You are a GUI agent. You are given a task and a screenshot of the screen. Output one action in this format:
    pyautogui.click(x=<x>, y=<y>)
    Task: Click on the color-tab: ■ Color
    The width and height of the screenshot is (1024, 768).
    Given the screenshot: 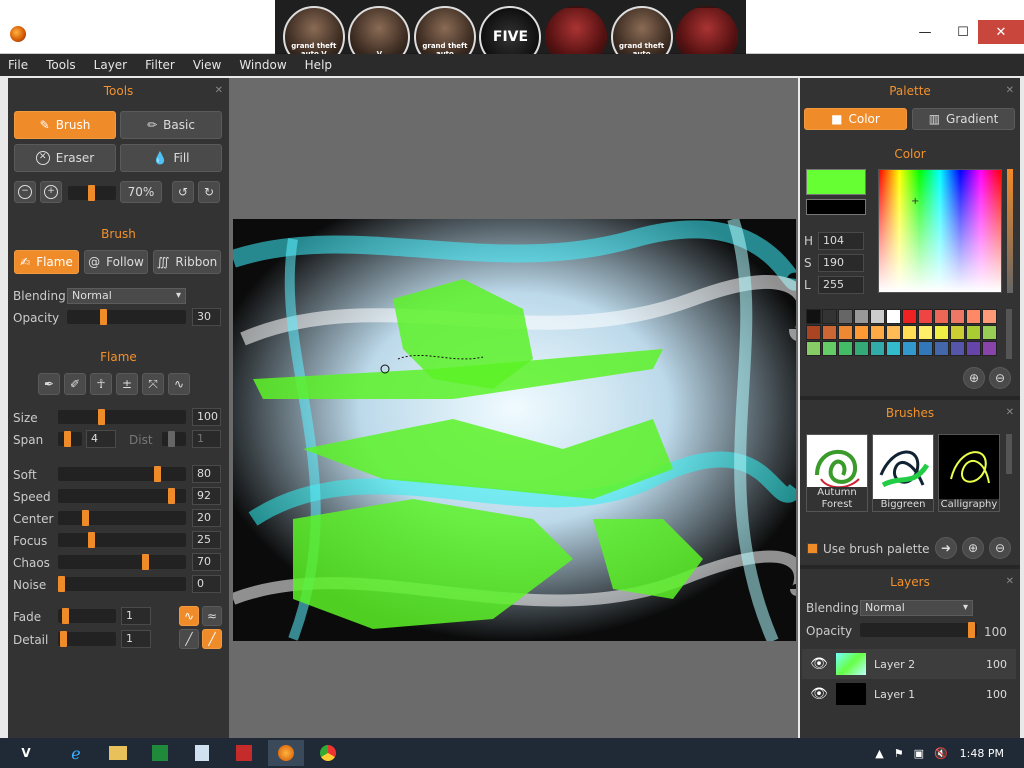 What is the action you would take?
    pyautogui.click(x=855, y=119)
    